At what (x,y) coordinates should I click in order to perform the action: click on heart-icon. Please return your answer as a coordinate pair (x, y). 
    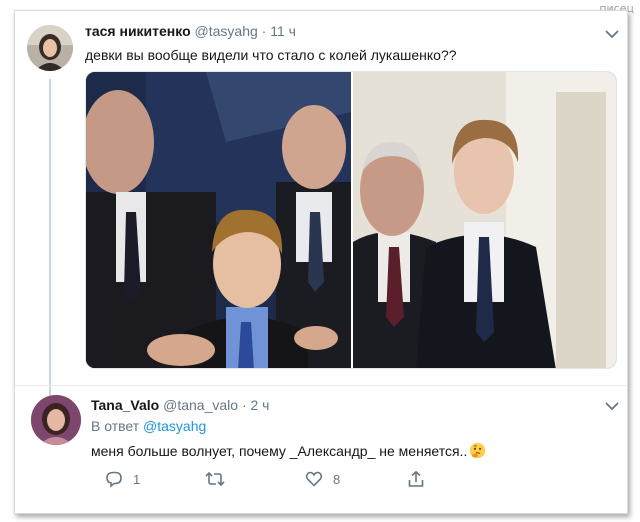
    Looking at the image, I should click on (314, 479).